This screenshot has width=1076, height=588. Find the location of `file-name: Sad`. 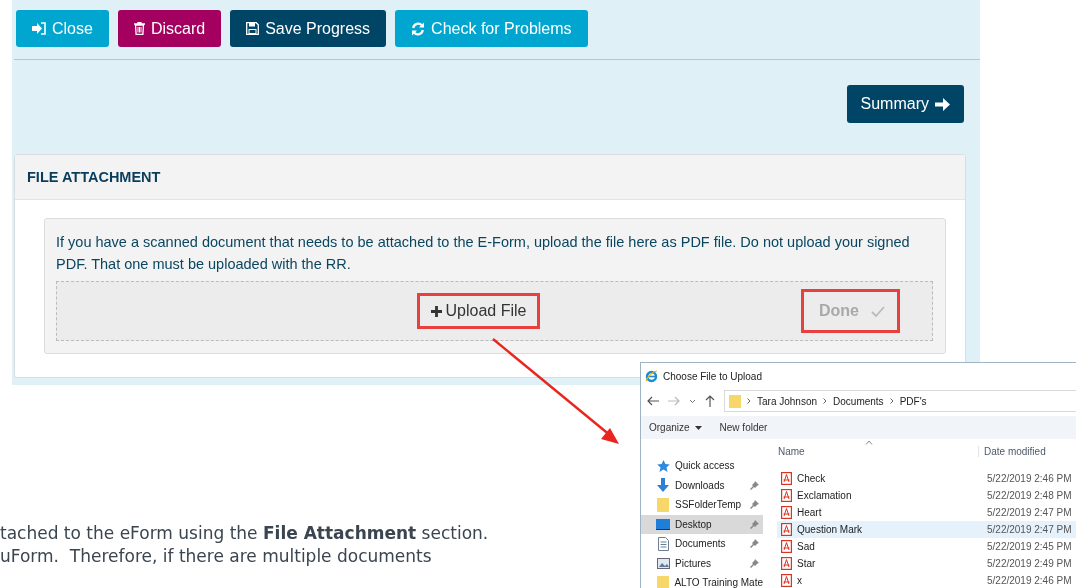

file-name: Sad is located at coordinates (806, 546).